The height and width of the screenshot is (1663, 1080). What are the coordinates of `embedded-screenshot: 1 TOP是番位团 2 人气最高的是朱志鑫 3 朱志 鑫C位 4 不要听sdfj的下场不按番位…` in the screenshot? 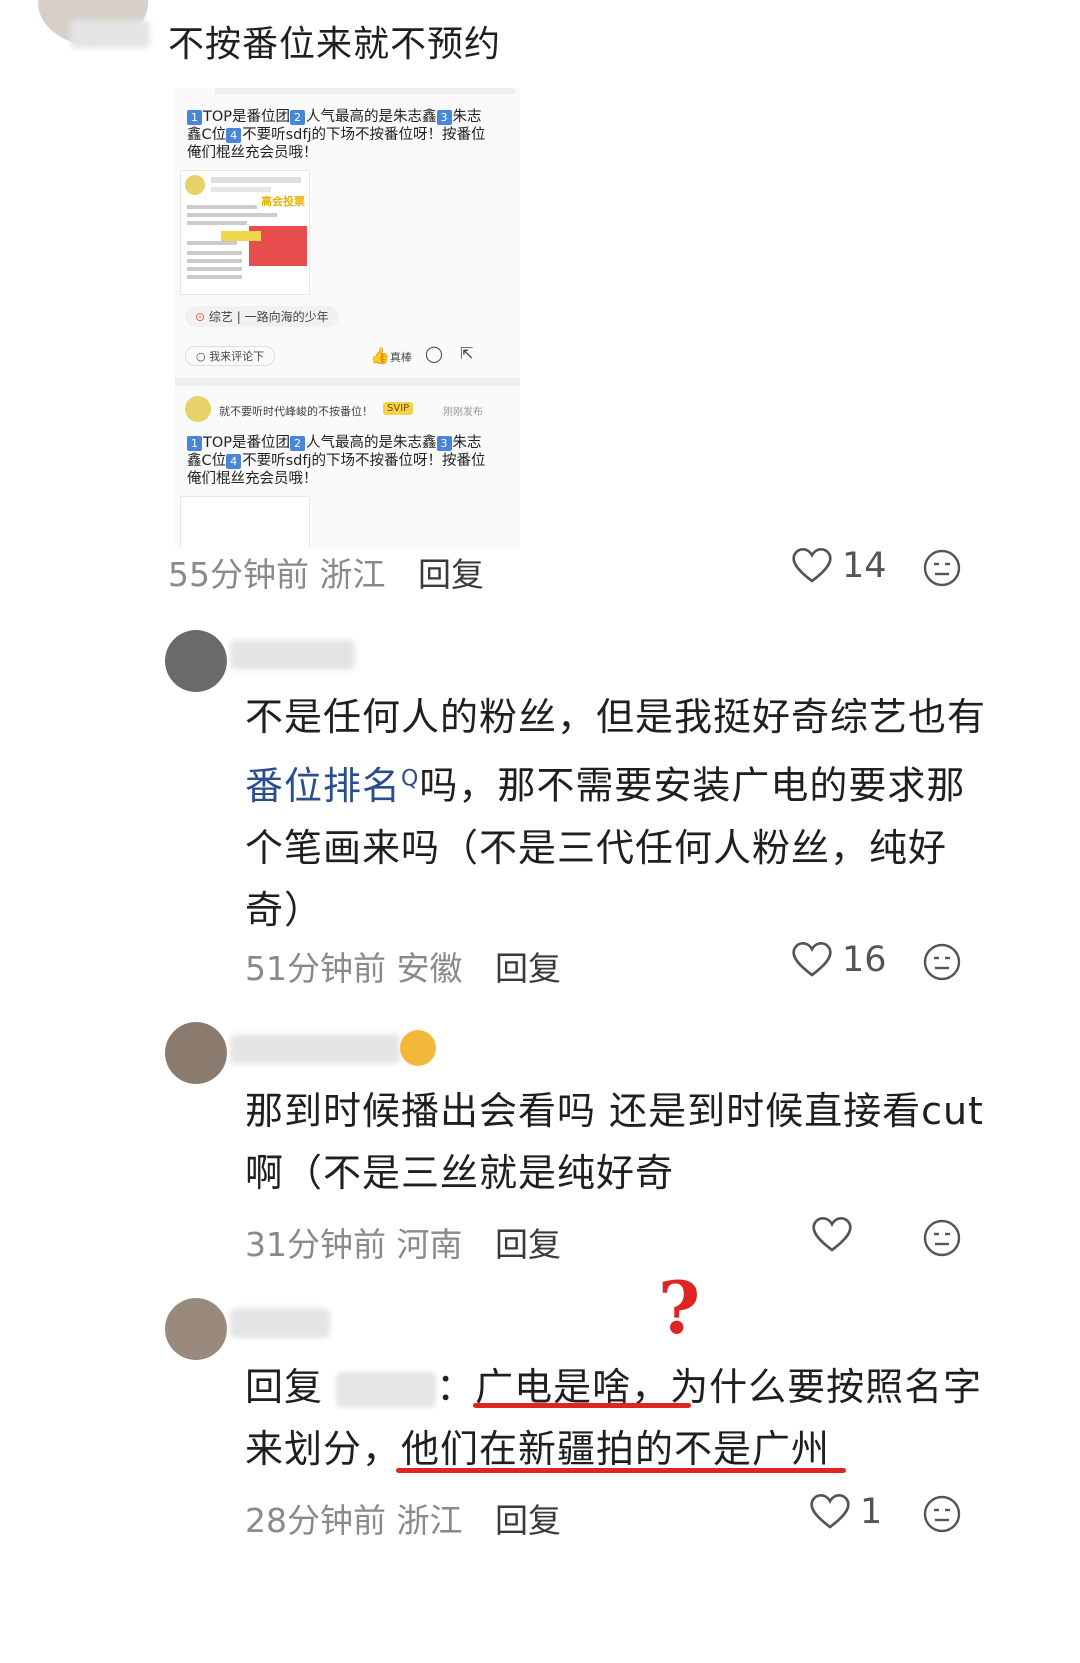 It's located at (347, 318).